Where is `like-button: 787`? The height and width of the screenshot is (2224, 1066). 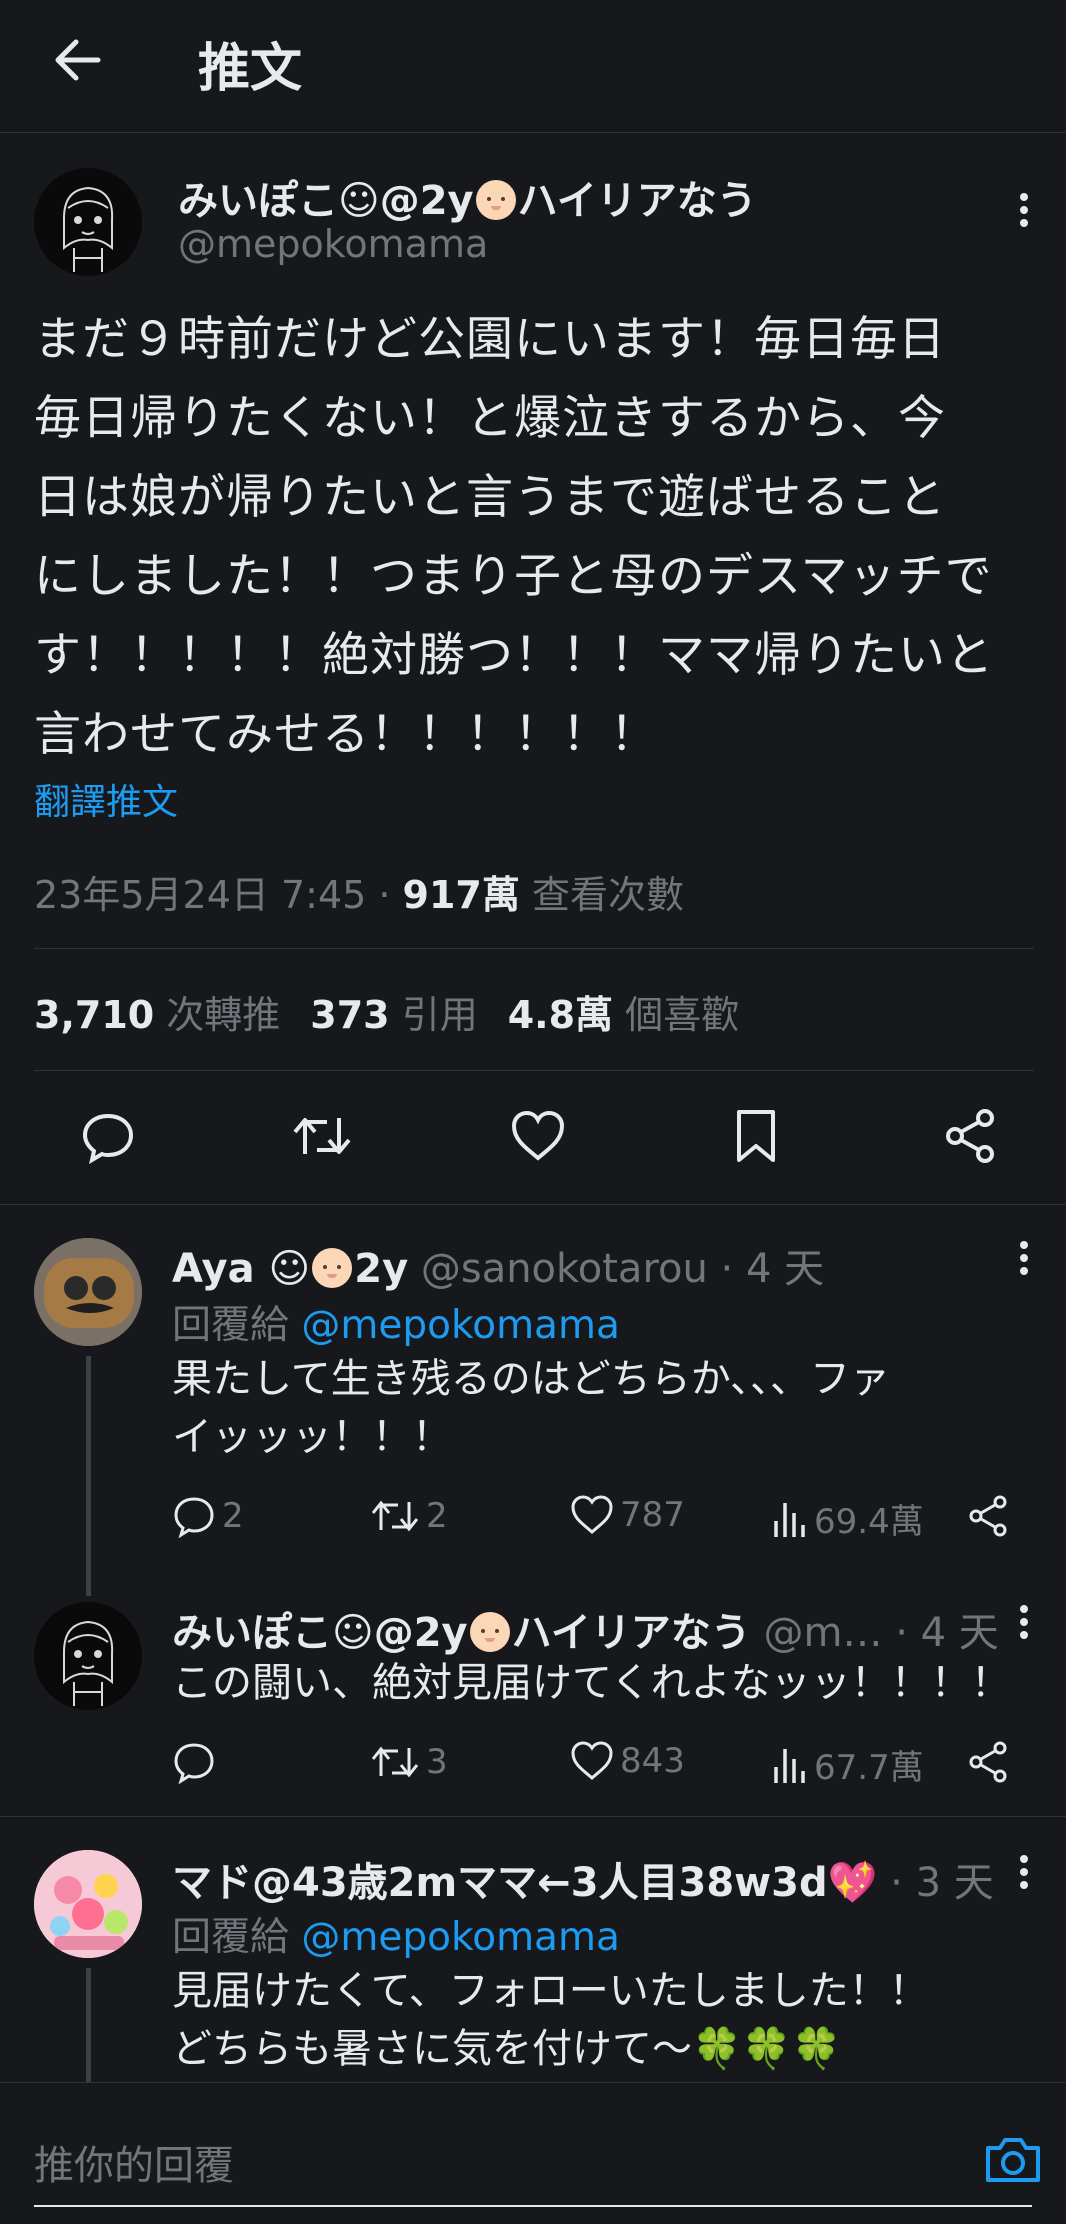
like-button: 787 is located at coordinates (627, 1515).